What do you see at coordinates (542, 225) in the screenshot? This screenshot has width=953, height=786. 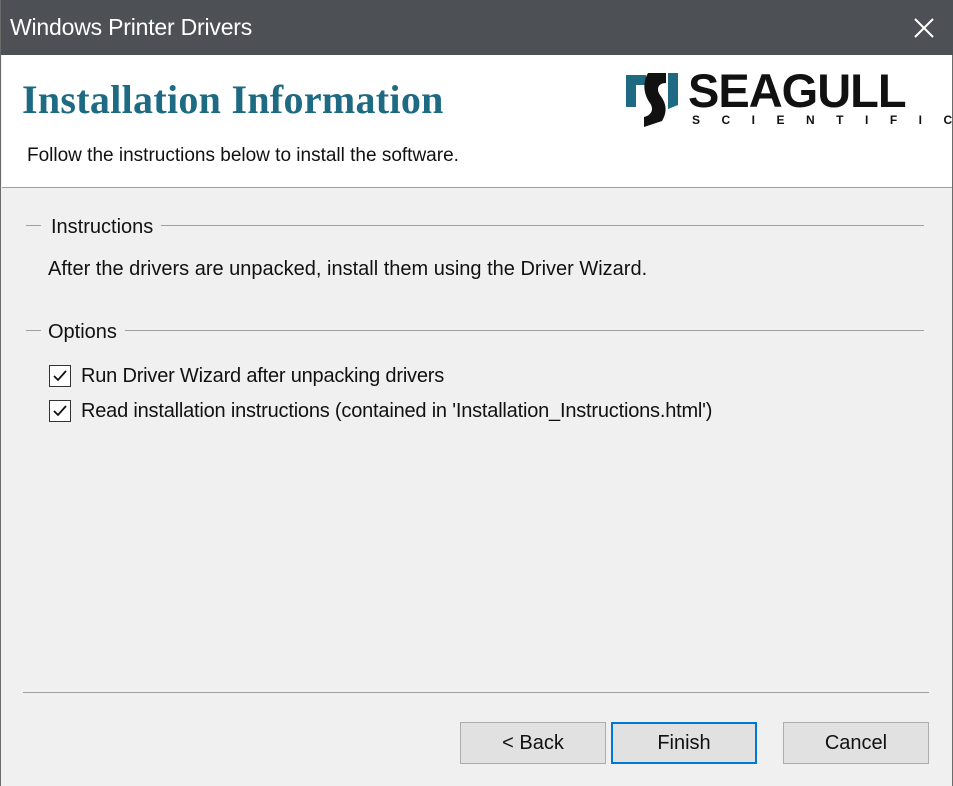 I see `instructions-group-line` at bounding box center [542, 225].